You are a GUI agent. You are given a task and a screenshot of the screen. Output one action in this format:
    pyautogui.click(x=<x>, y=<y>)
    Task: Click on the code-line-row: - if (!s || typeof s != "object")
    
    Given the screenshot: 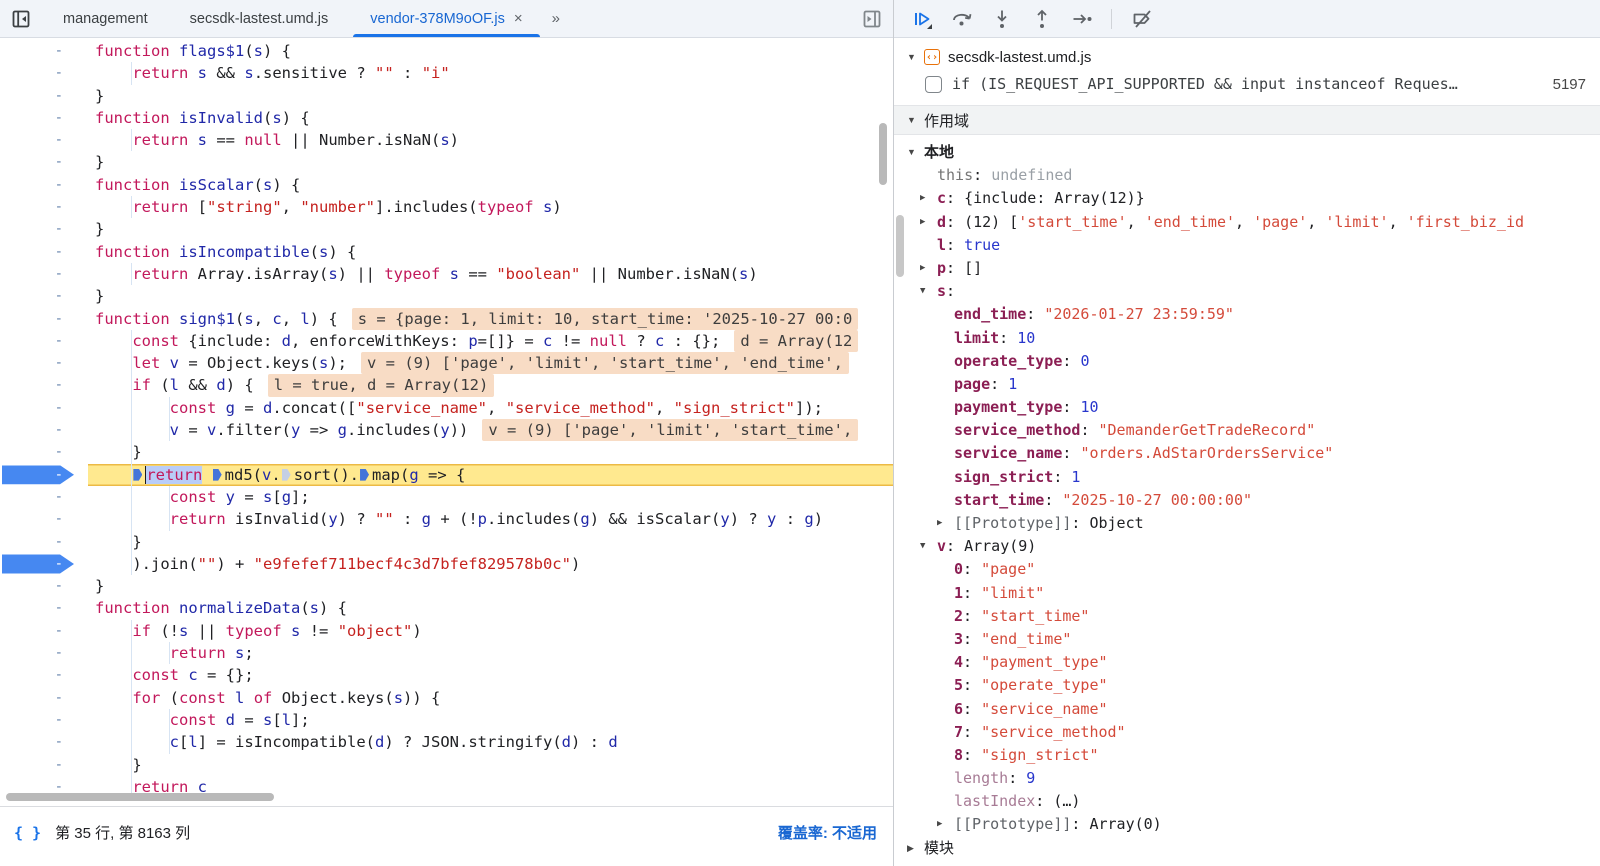 What is the action you would take?
    pyautogui.click(x=446, y=631)
    